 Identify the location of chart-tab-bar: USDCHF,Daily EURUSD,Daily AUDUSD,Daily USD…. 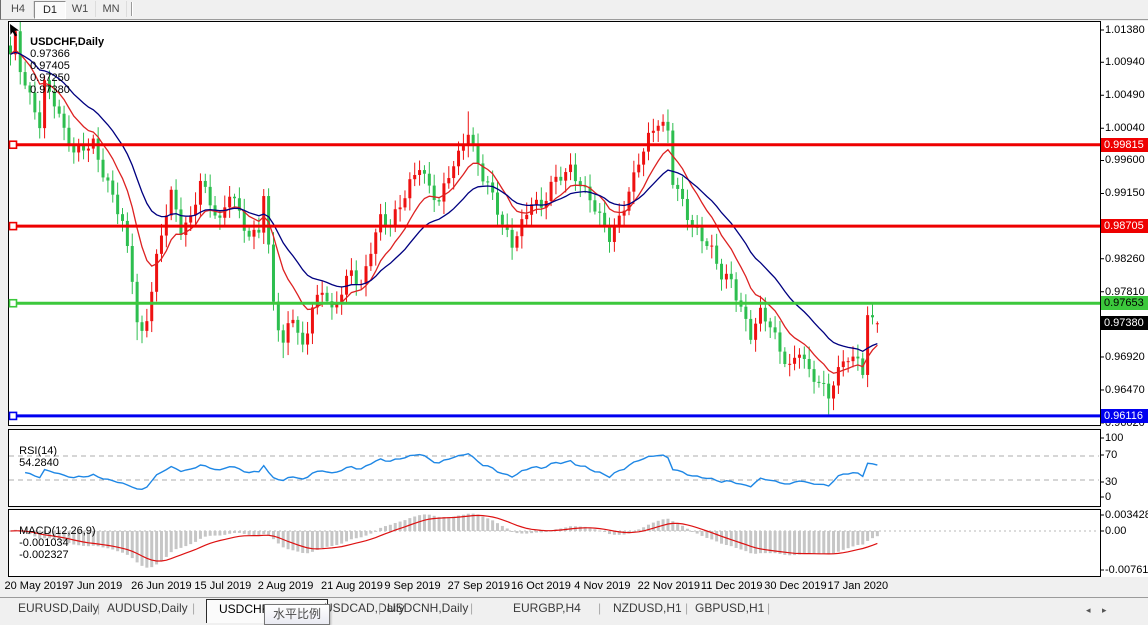
(574, 611).